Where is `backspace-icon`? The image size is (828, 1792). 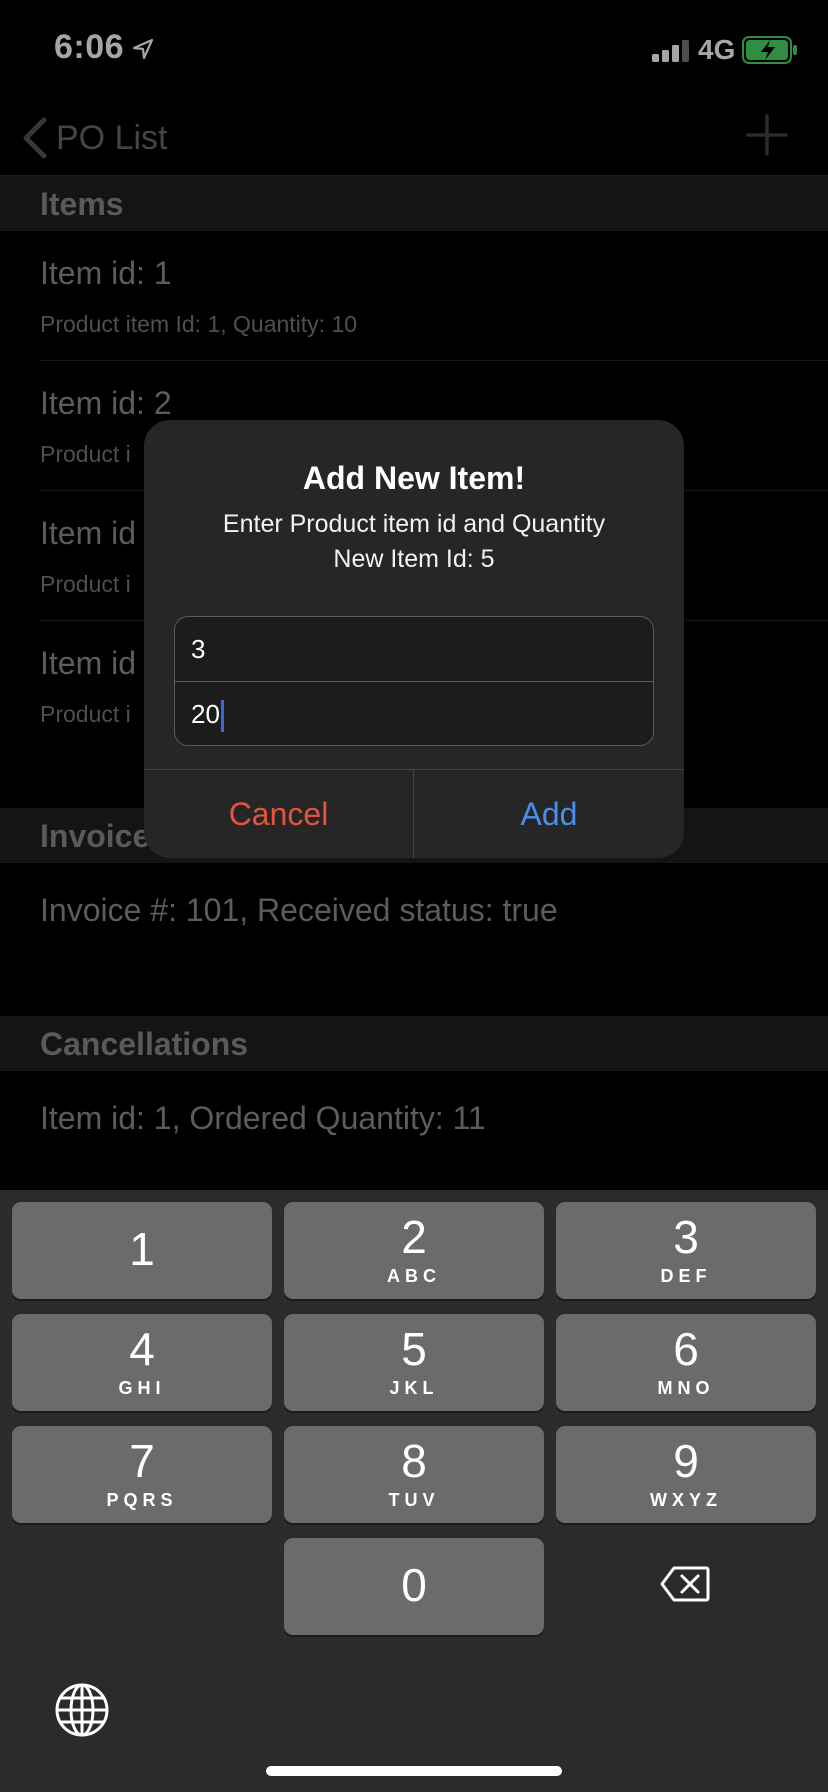
backspace-icon is located at coordinates (685, 1584).